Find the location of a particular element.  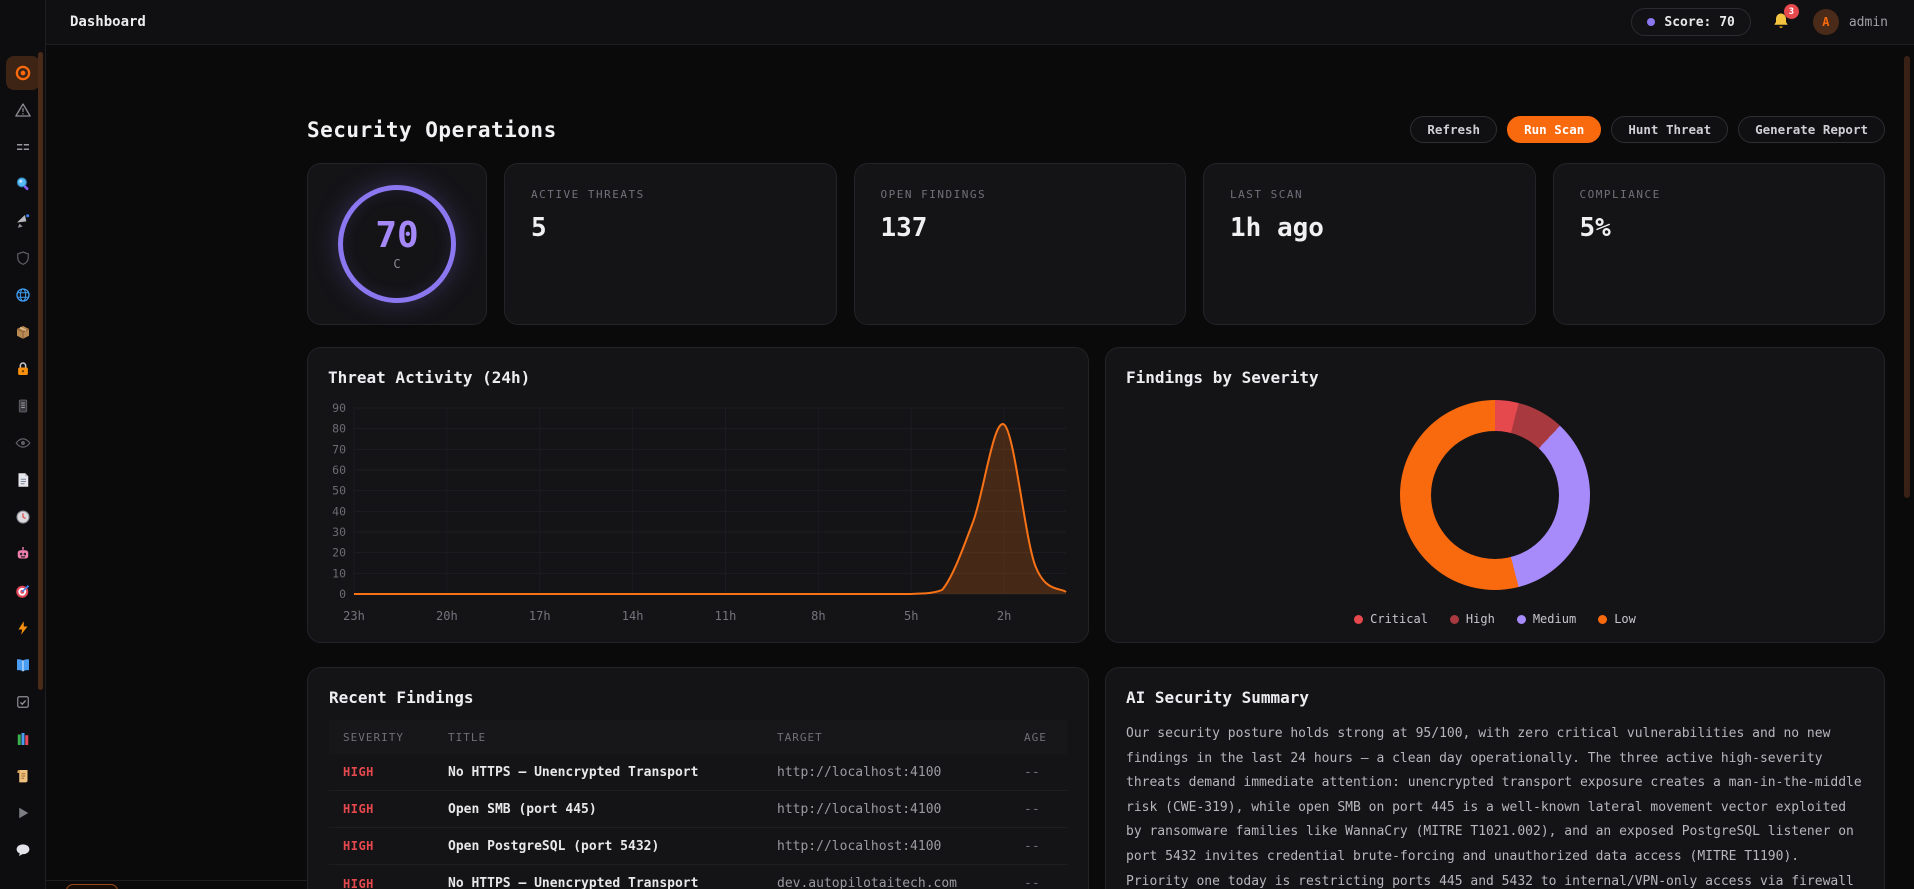

sidebar-item-book is located at coordinates (23, 665).